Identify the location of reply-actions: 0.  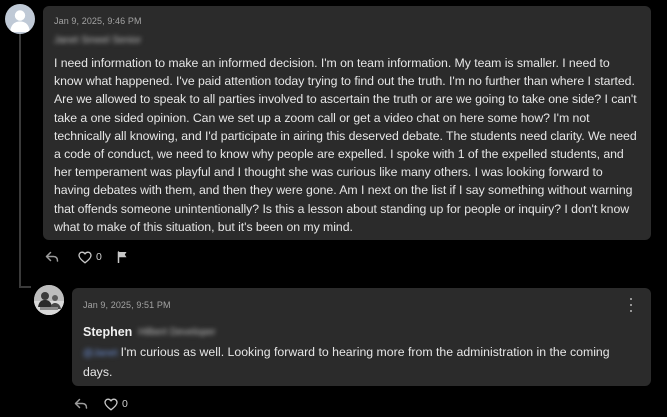
(100, 404).